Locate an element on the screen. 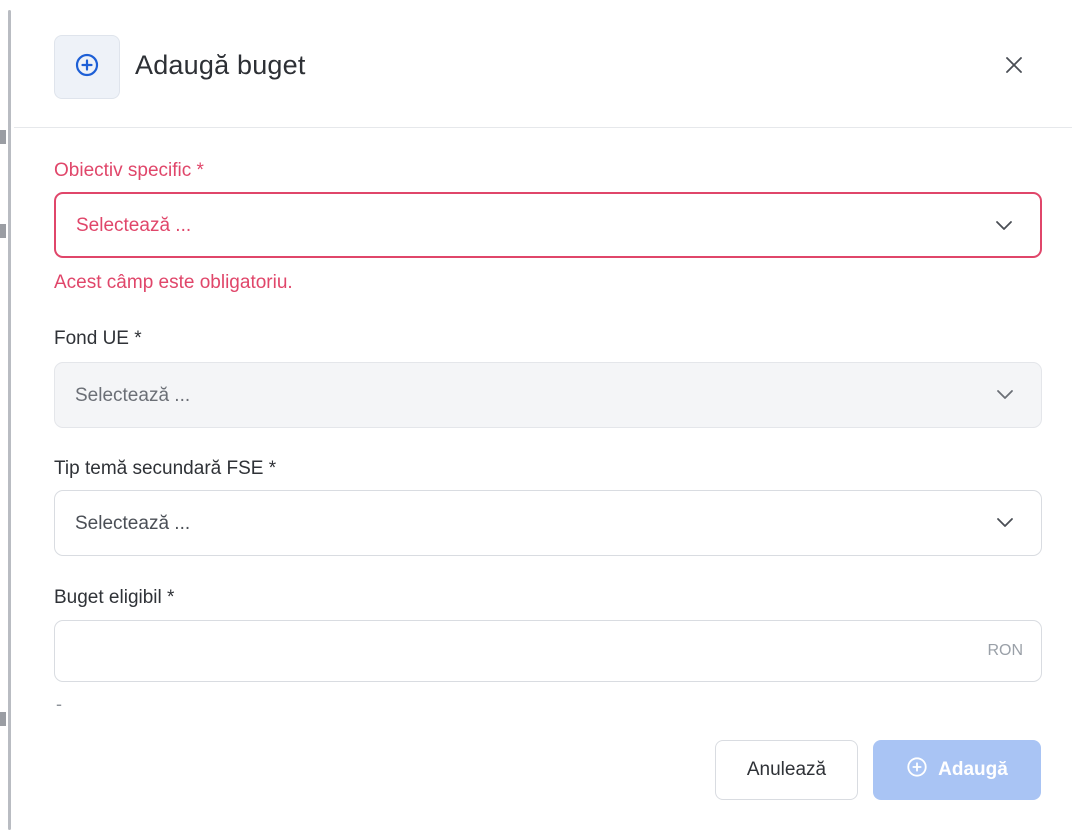 The image size is (1074, 834). close-icon is located at coordinates (1014, 67).